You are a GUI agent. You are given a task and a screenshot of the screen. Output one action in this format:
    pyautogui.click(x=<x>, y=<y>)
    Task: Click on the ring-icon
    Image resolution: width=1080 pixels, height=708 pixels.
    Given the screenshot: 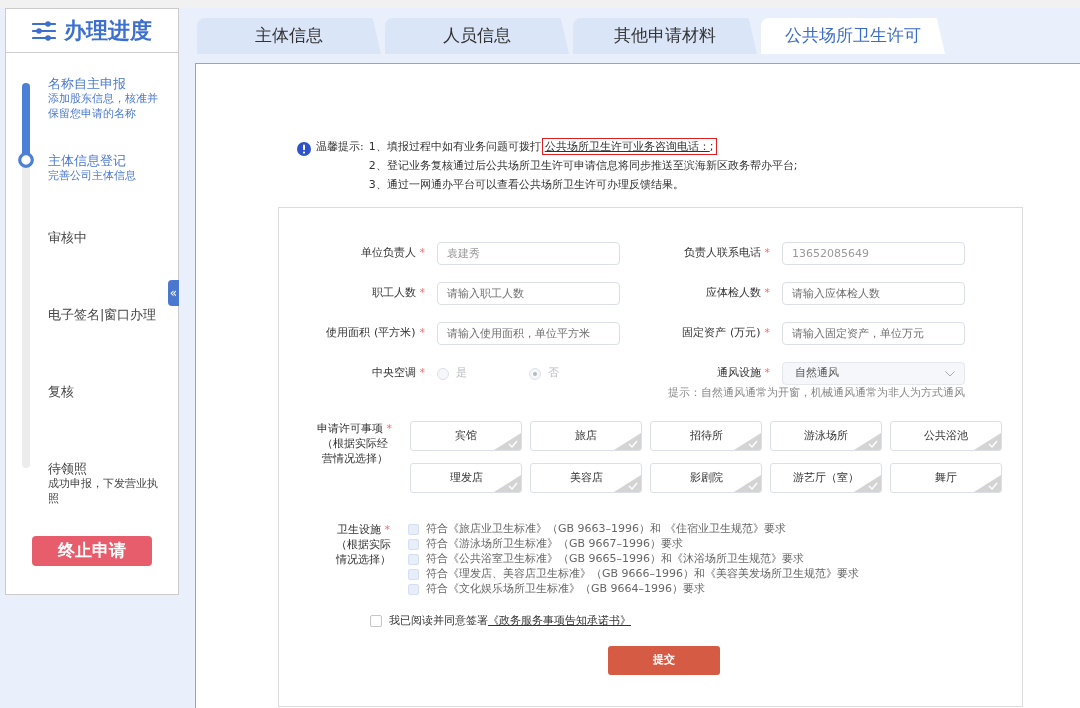 What is the action you would take?
    pyautogui.click(x=26, y=160)
    